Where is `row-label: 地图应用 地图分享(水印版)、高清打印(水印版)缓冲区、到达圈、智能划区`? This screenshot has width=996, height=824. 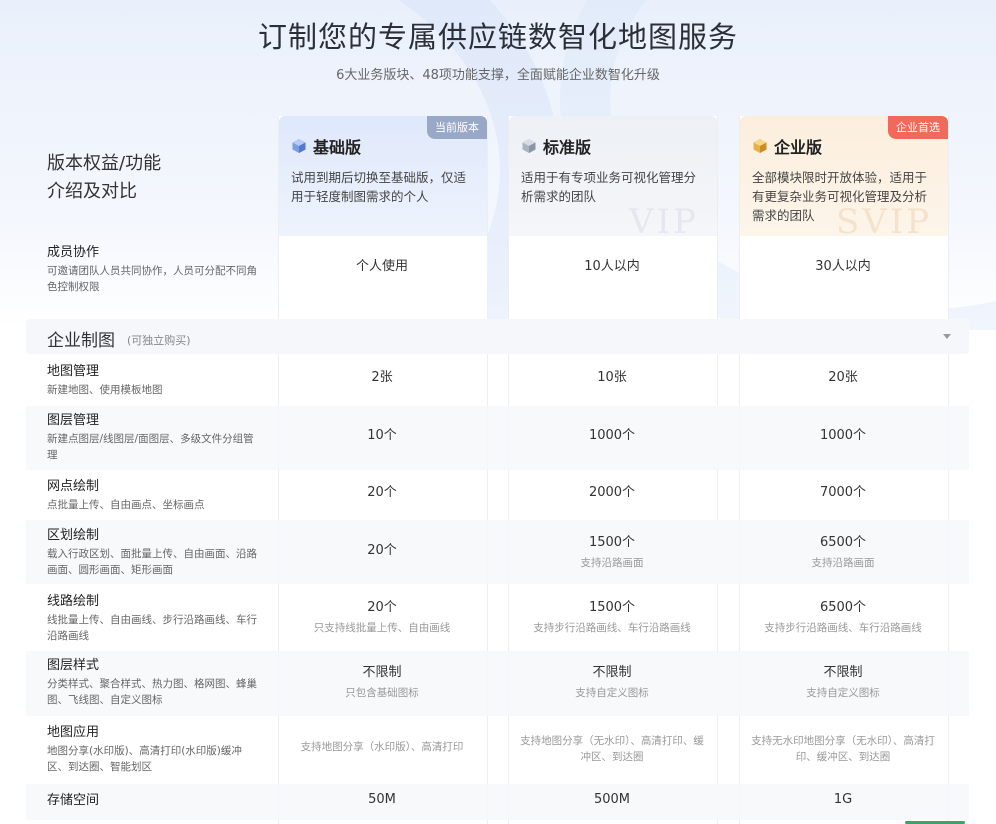
row-label: 地图应用 地图分享(水印版)、高清打印(水印版)缓冲区、到达圈、智能划区 is located at coordinates (154, 749).